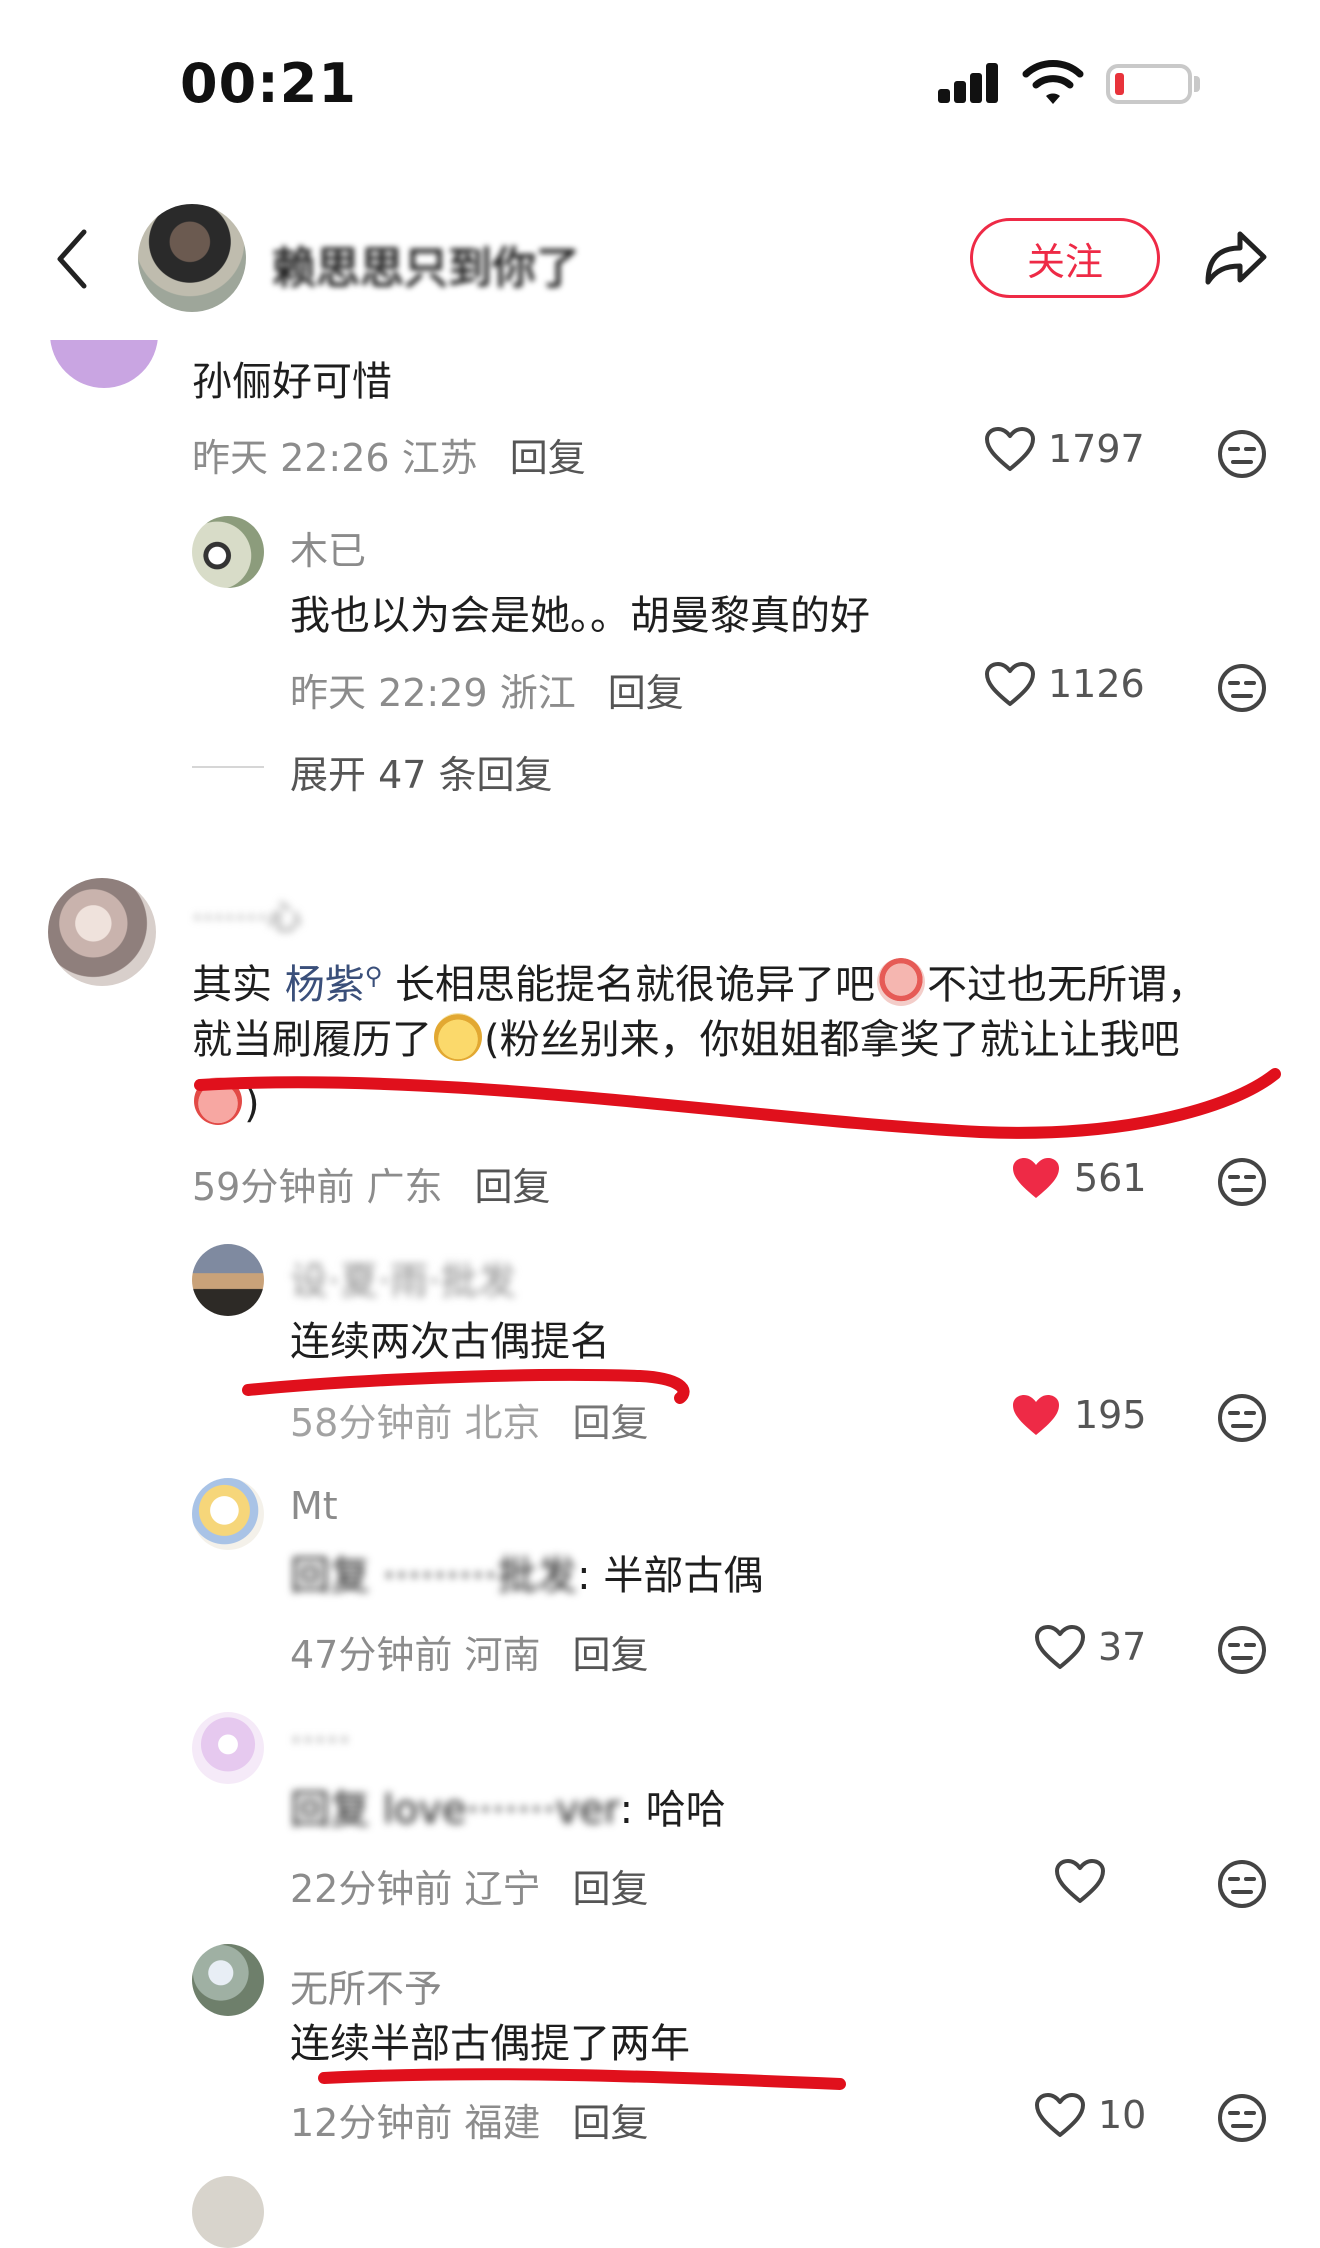  Describe the element at coordinates (433, 1576) in the screenshot. I see `reply-target: 回复 ·········批发` at that location.